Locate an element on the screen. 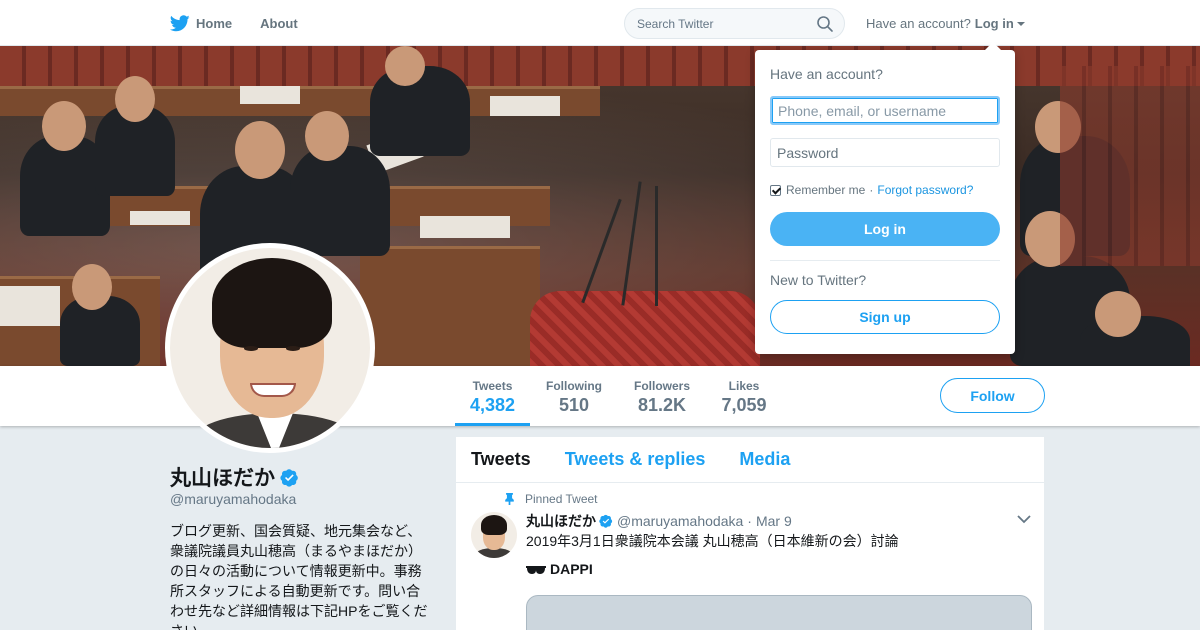 This screenshot has width=1200, height=630. search-placeholder: Search Twitter is located at coordinates (675, 23).